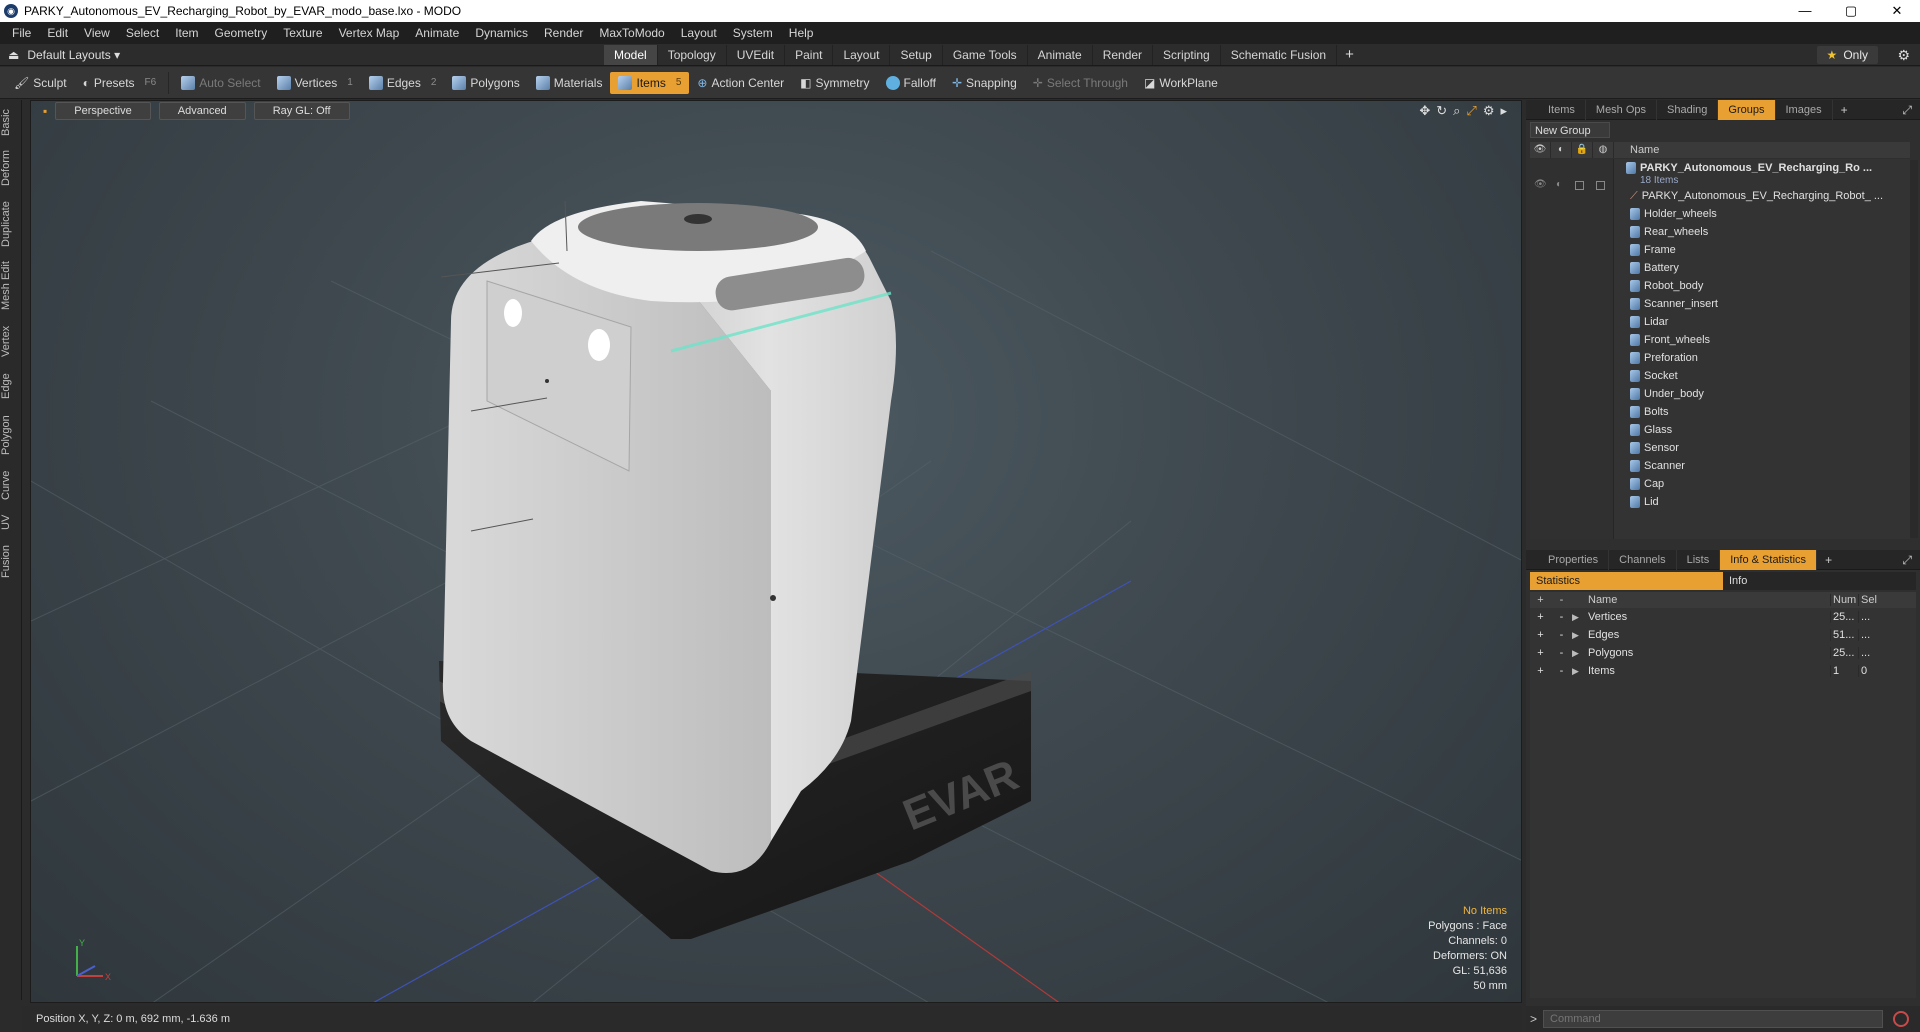  Describe the element at coordinates (1847, 55) in the screenshot. I see `only-button: ★ Only` at that location.